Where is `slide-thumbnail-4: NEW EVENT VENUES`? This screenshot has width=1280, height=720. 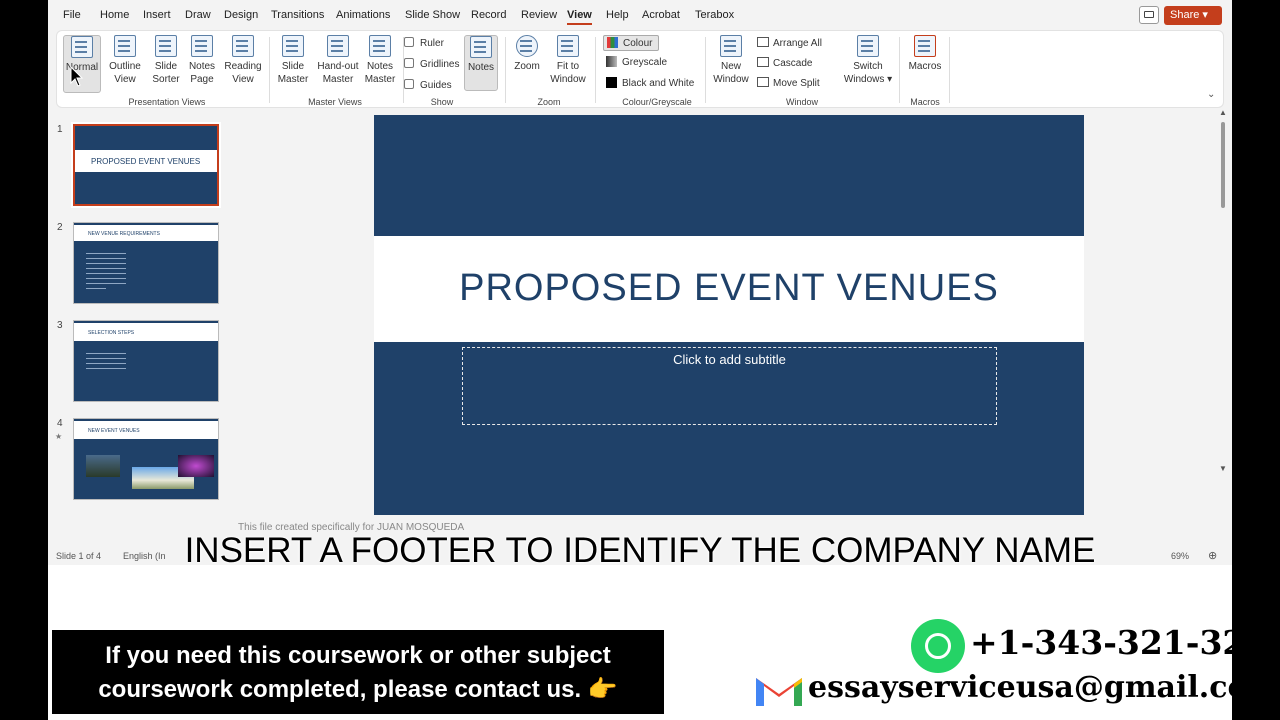
slide-thumbnail-4: NEW EVENT VENUES is located at coordinates (146, 459).